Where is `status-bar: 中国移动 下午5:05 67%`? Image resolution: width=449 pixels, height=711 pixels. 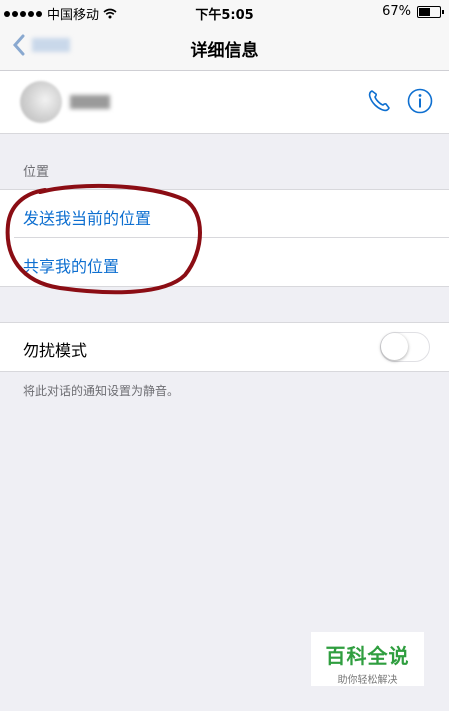
status-bar: 中国移动 下午5:05 67% is located at coordinates (224, 12).